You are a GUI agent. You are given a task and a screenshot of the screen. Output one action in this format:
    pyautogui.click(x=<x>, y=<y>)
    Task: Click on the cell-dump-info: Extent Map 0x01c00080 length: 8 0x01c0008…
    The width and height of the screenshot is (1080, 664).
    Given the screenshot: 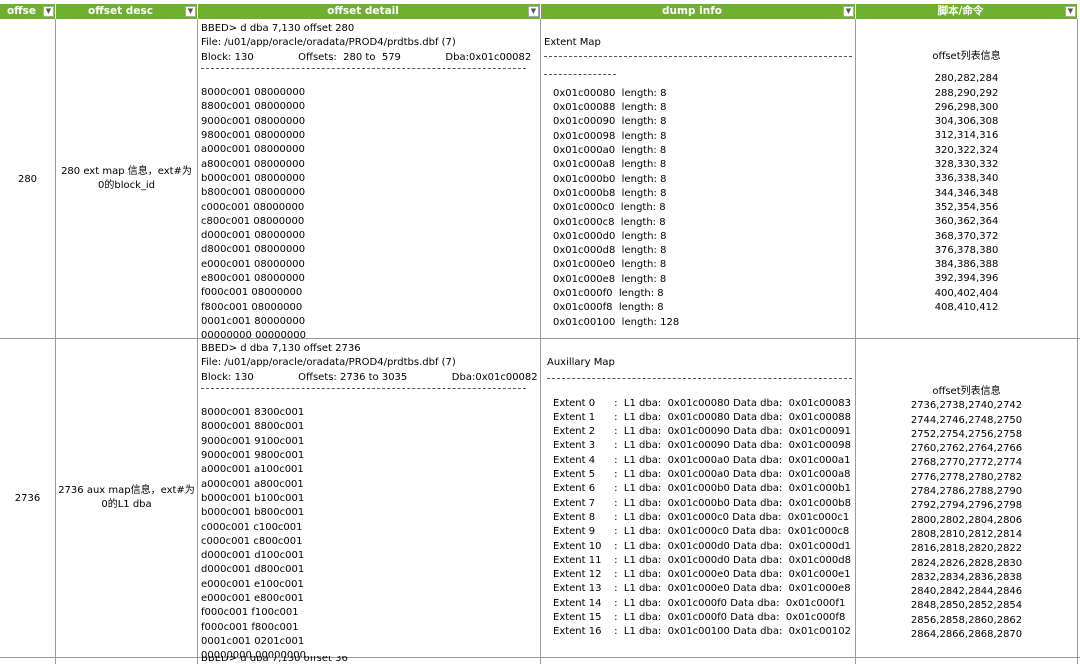 What is the action you would take?
    pyautogui.click(x=699, y=187)
    